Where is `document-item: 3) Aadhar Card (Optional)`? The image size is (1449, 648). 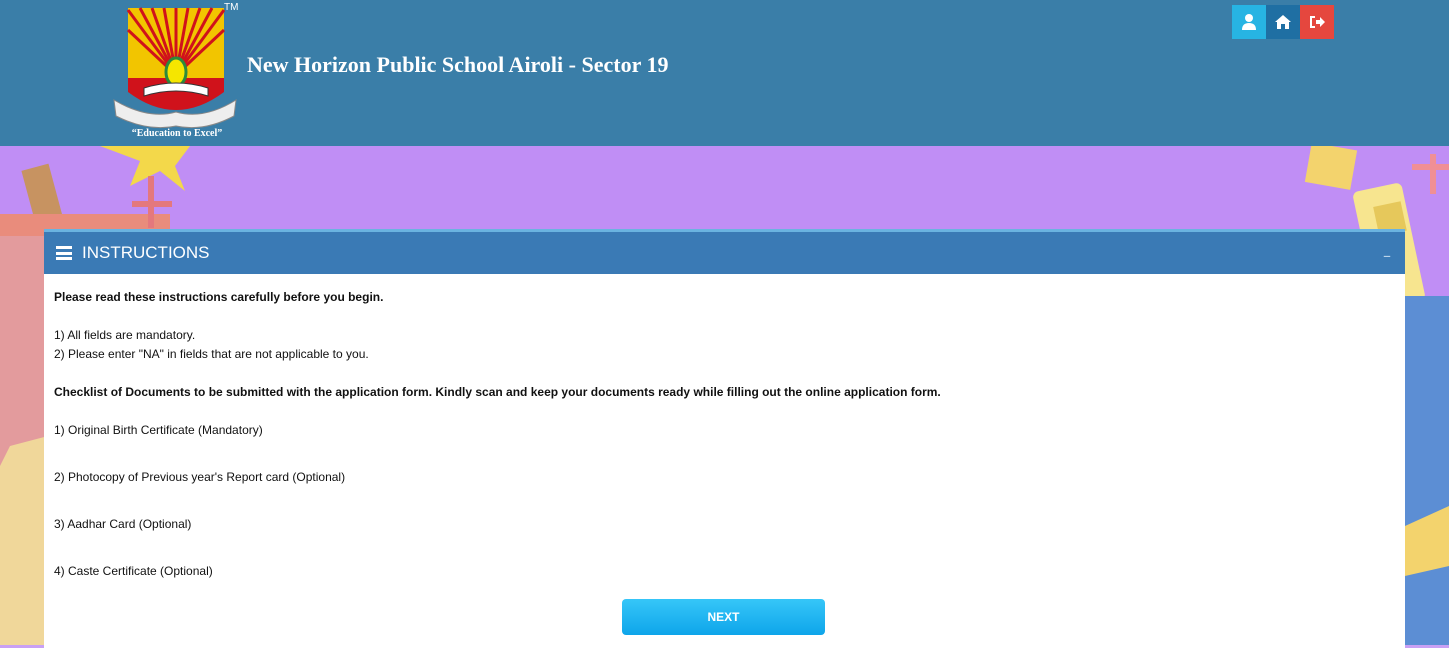 document-item: 3) Aadhar Card (Optional) is located at coordinates (123, 524).